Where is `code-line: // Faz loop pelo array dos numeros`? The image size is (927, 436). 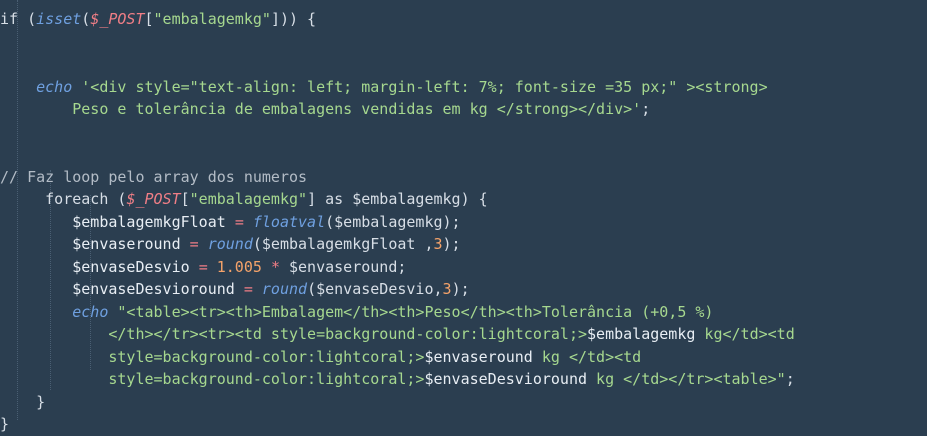 code-line: // Faz loop pelo array dos numeros is located at coordinates (397, 177).